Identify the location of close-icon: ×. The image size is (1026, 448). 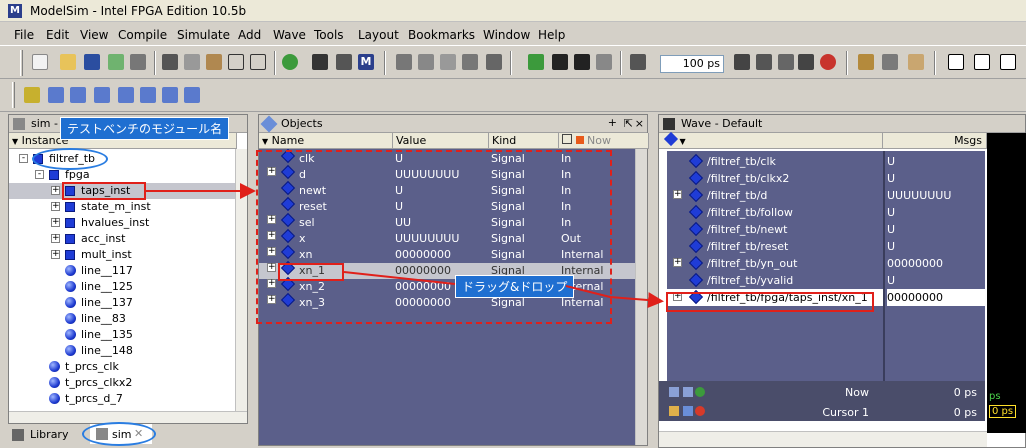
(639, 124).